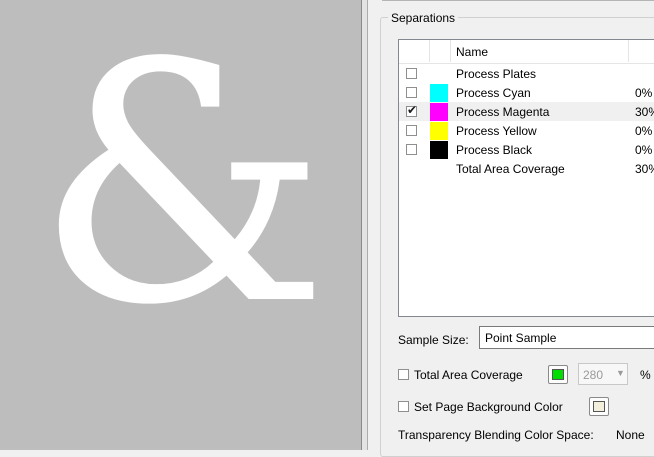 The height and width of the screenshot is (457, 654). Describe the element at coordinates (472, 52) in the screenshot. I see `column-header-name: Name` at that location.